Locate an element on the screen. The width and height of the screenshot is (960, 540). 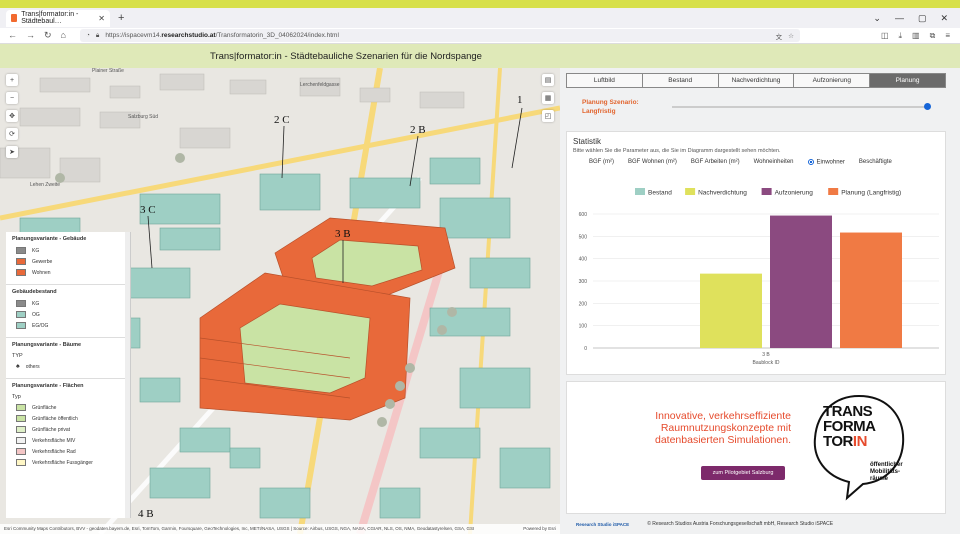
legend-label: Grünfläche privat is located at coordinates (51, 429).